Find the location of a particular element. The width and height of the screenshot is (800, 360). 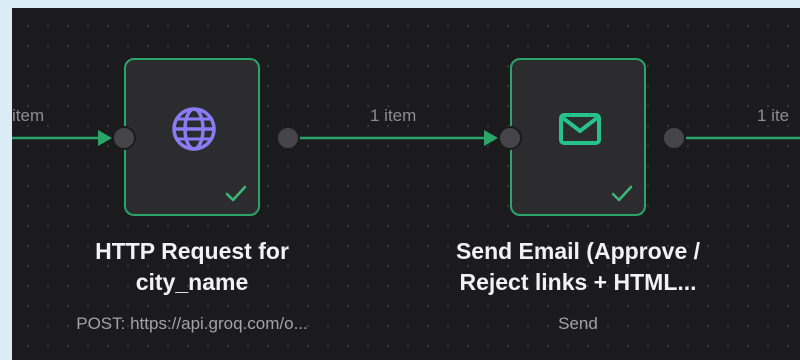

node-title-line: Send Email (Approve / is located at coordinates (578, 251).